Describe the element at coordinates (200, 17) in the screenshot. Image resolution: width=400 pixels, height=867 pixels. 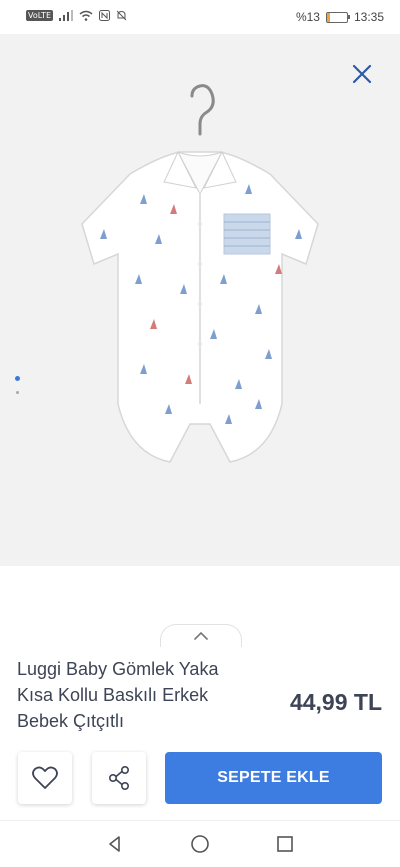
I see `status-bar: VoLTE %13 13:35` at that location.